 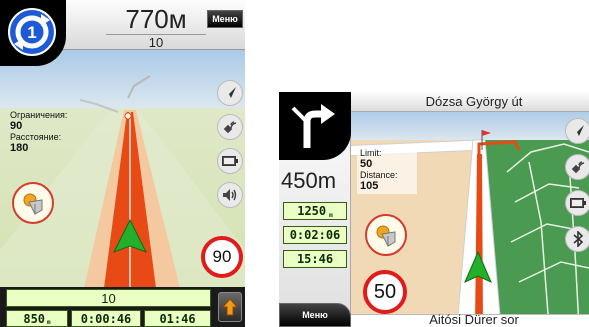 What do you see at coordinates (36, 137) in the screenshot?
I see `distance-label: Расстояние:` at bounding box center [36, 137].